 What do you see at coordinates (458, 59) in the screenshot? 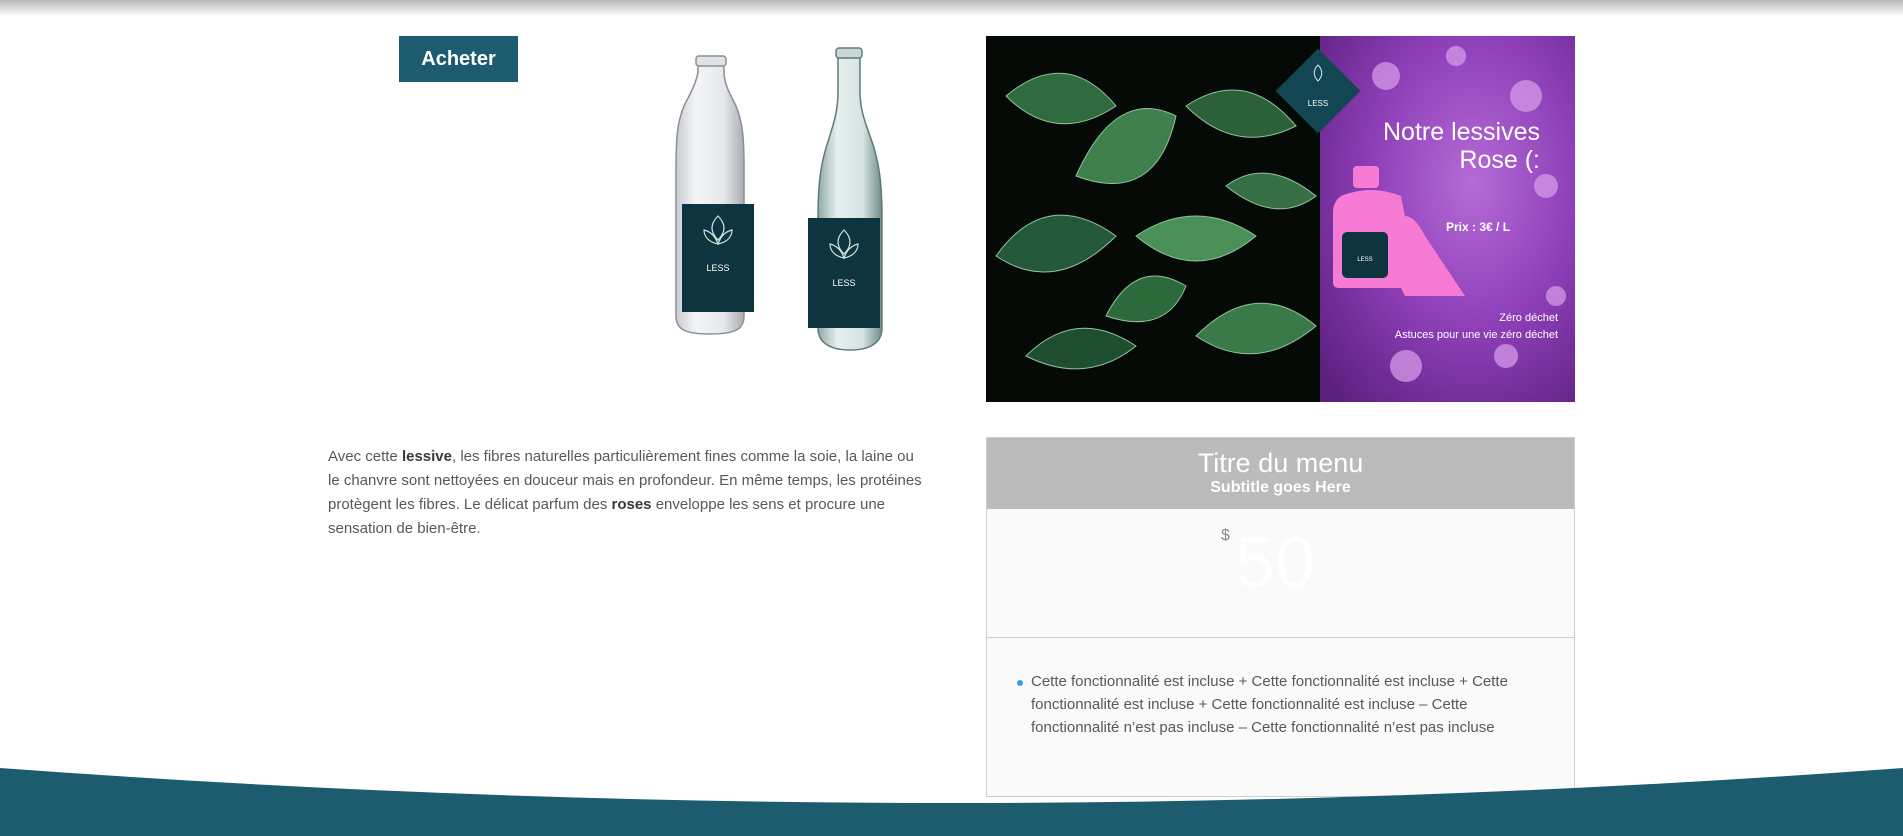
I see `buy-button: Acheter` at bounding box center [458, 59].